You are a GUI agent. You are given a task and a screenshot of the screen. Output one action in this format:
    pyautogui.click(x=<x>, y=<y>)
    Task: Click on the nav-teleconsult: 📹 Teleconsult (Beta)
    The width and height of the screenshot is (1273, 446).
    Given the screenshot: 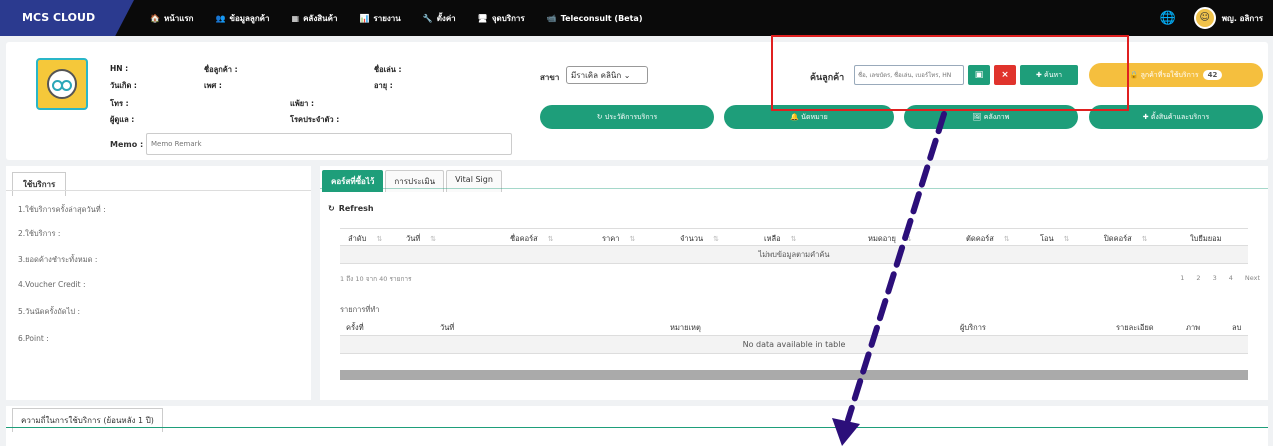 What is the action you would take?
    pyautogui.click(x=595, y=18)
    